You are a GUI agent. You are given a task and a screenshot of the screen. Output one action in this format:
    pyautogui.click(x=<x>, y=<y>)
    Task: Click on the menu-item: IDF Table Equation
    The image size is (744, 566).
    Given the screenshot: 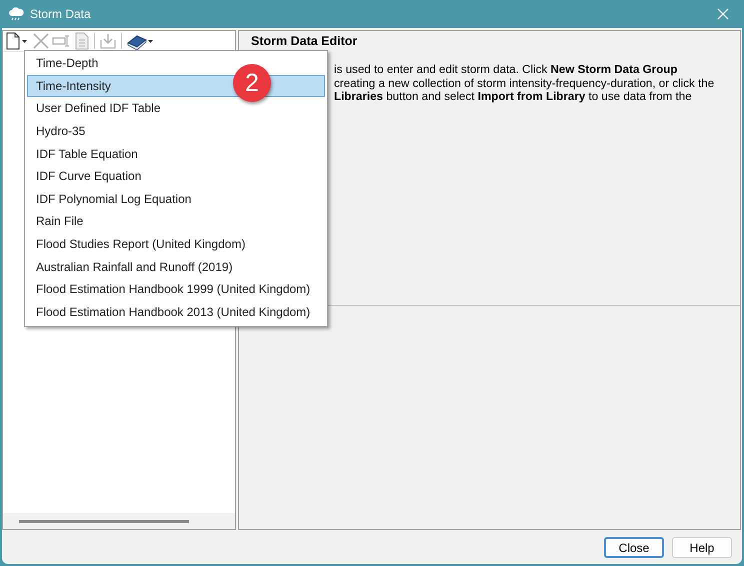 What is the action you would take?
    pyautogui.click(x=176, y=153)
    